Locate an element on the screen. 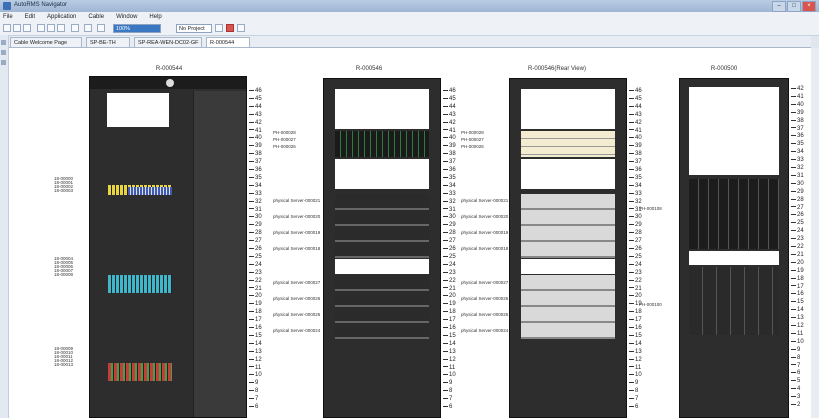 The height and width of the screenshot is (418, 819). server-group-bottom is located at coordinates (382, 307).